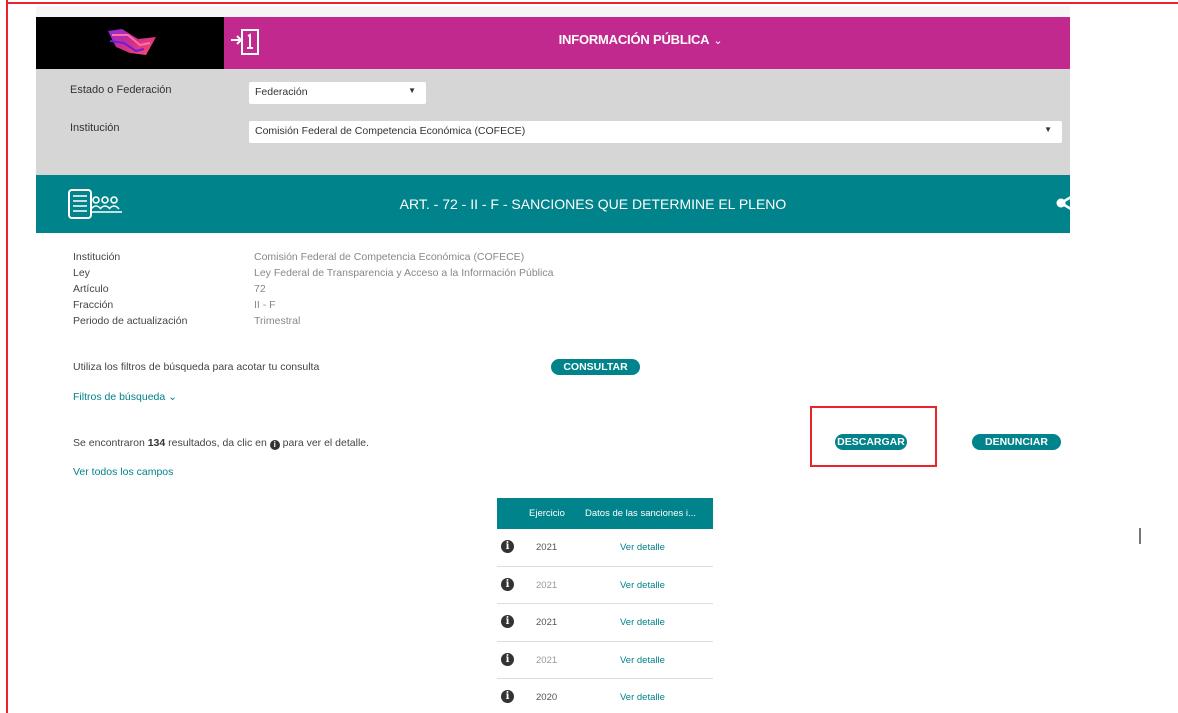  Describe the element at coordinates (217, 443) in the screenshot. I see `results-middle: resultados, da clic en` at that location.